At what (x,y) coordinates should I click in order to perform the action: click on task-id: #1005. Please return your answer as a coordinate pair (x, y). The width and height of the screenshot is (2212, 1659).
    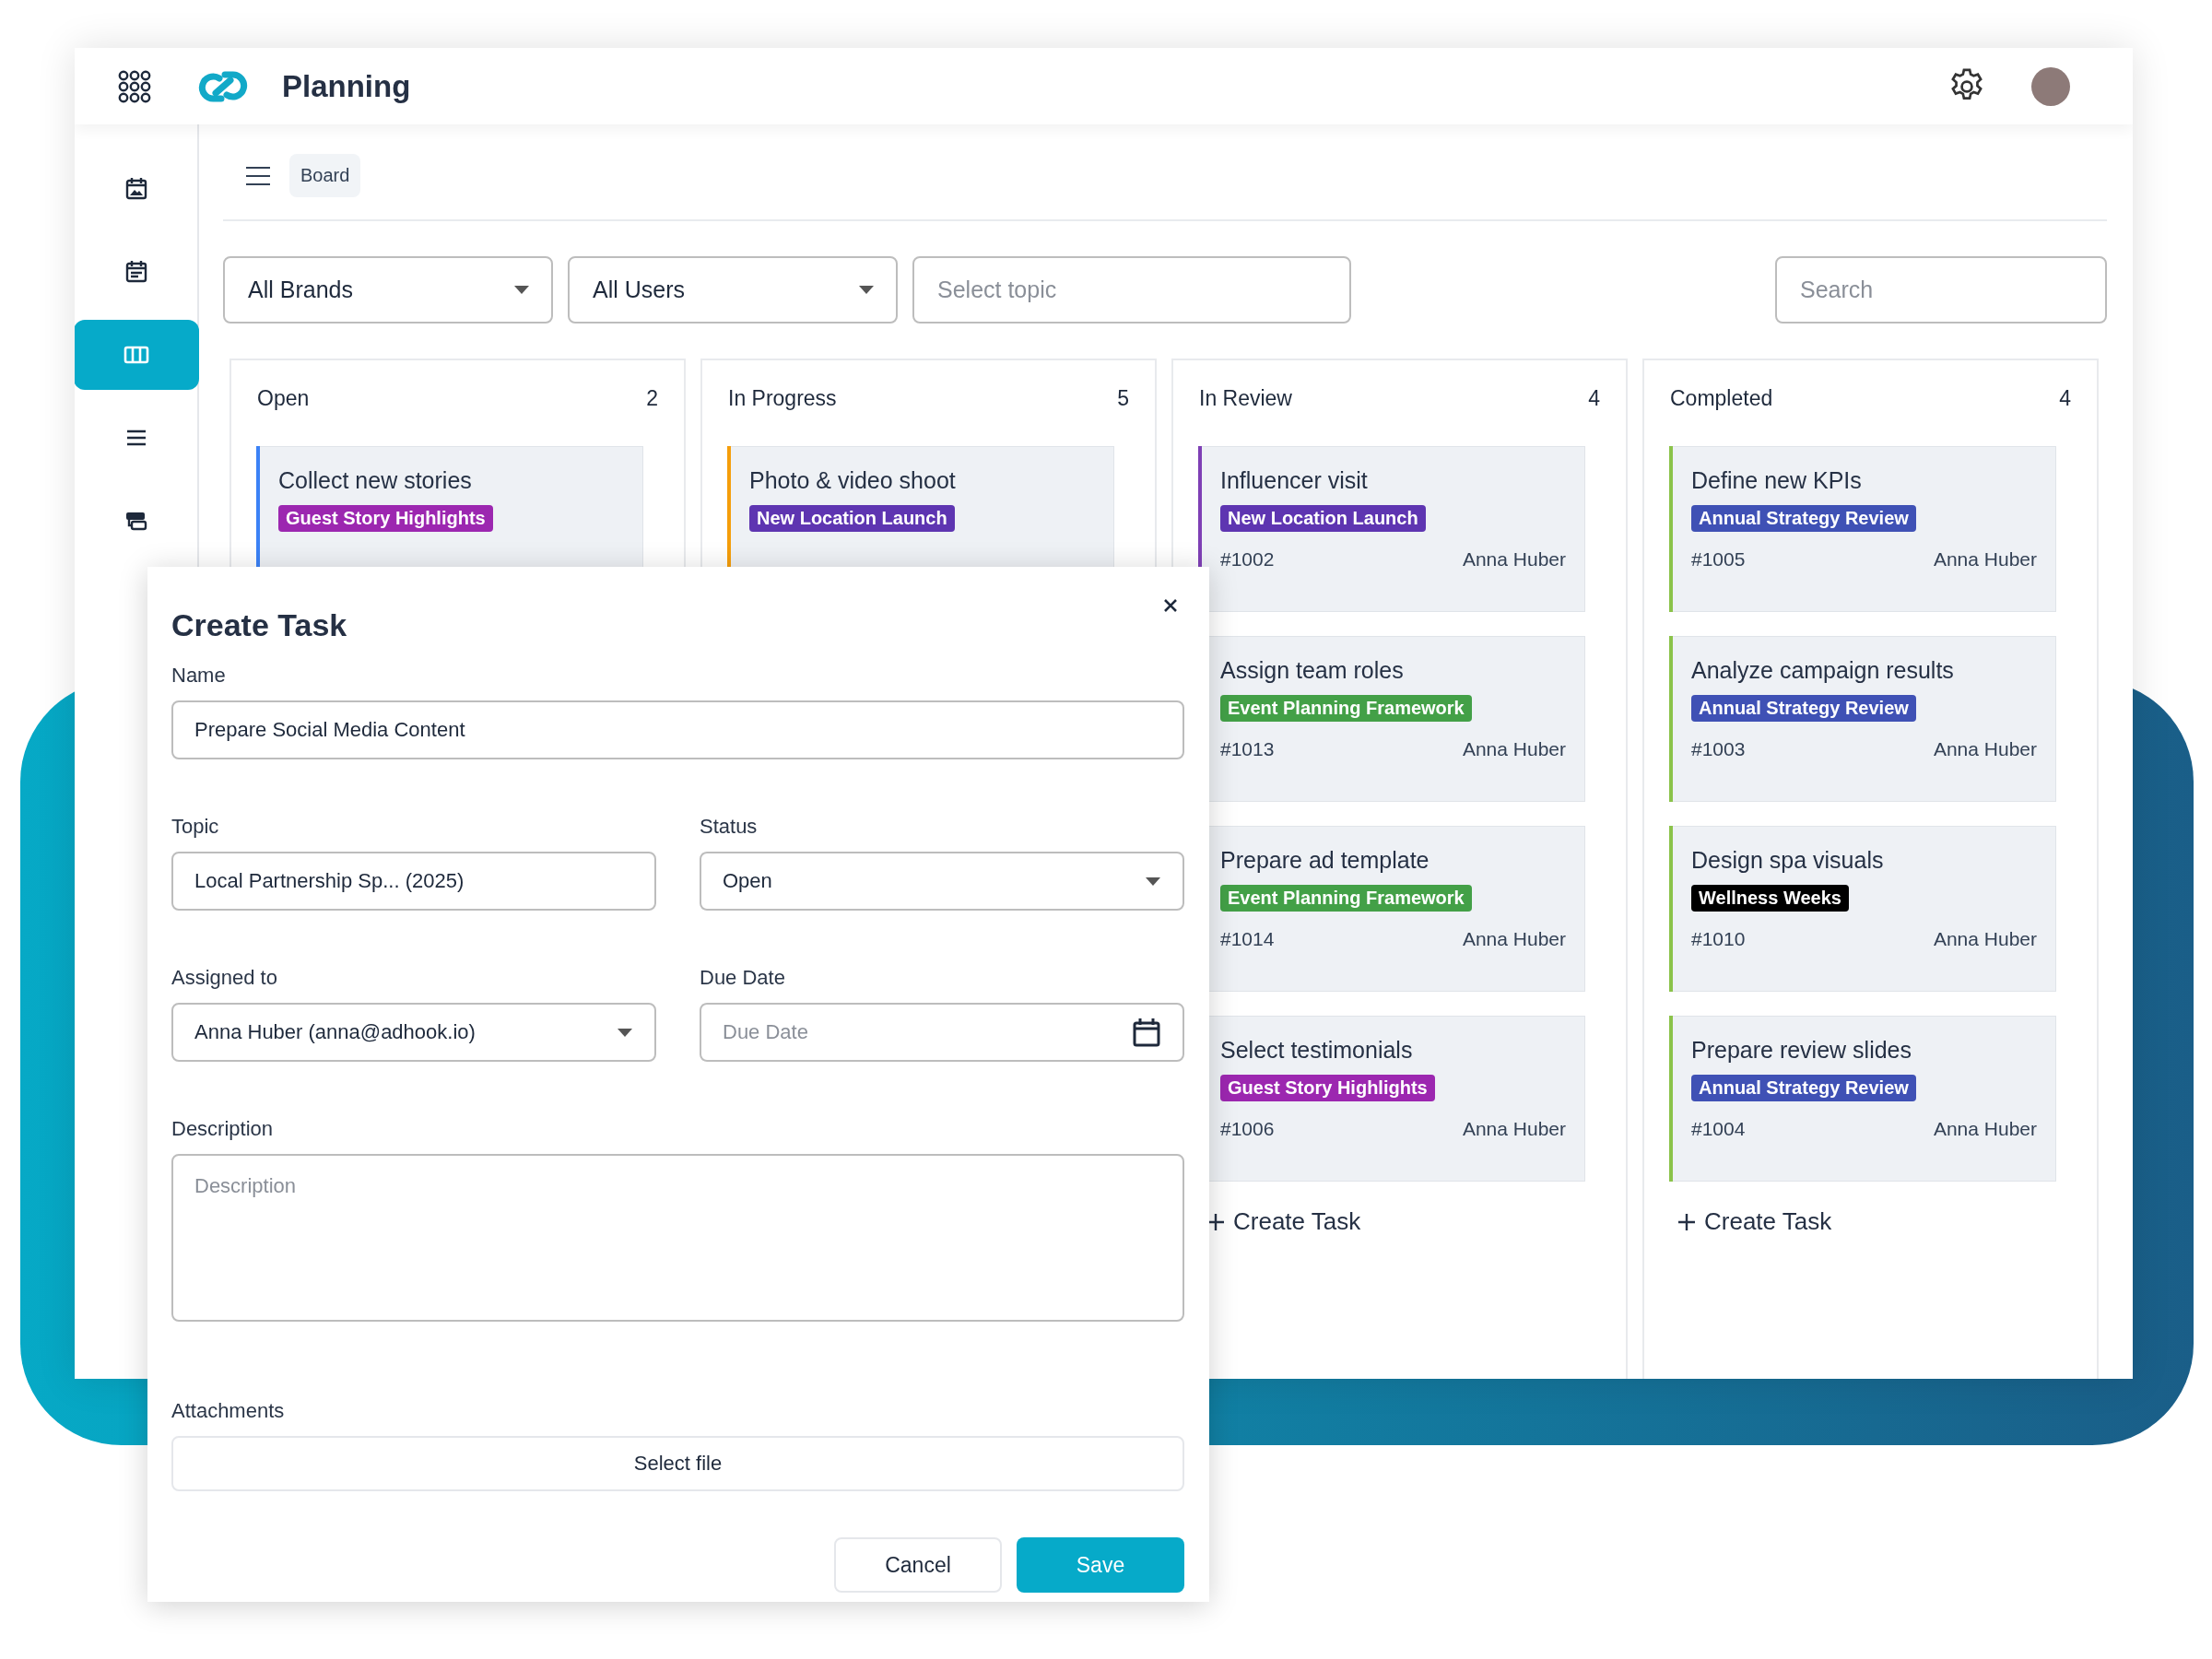
    Looking at the image, I should click on (1718, 559).